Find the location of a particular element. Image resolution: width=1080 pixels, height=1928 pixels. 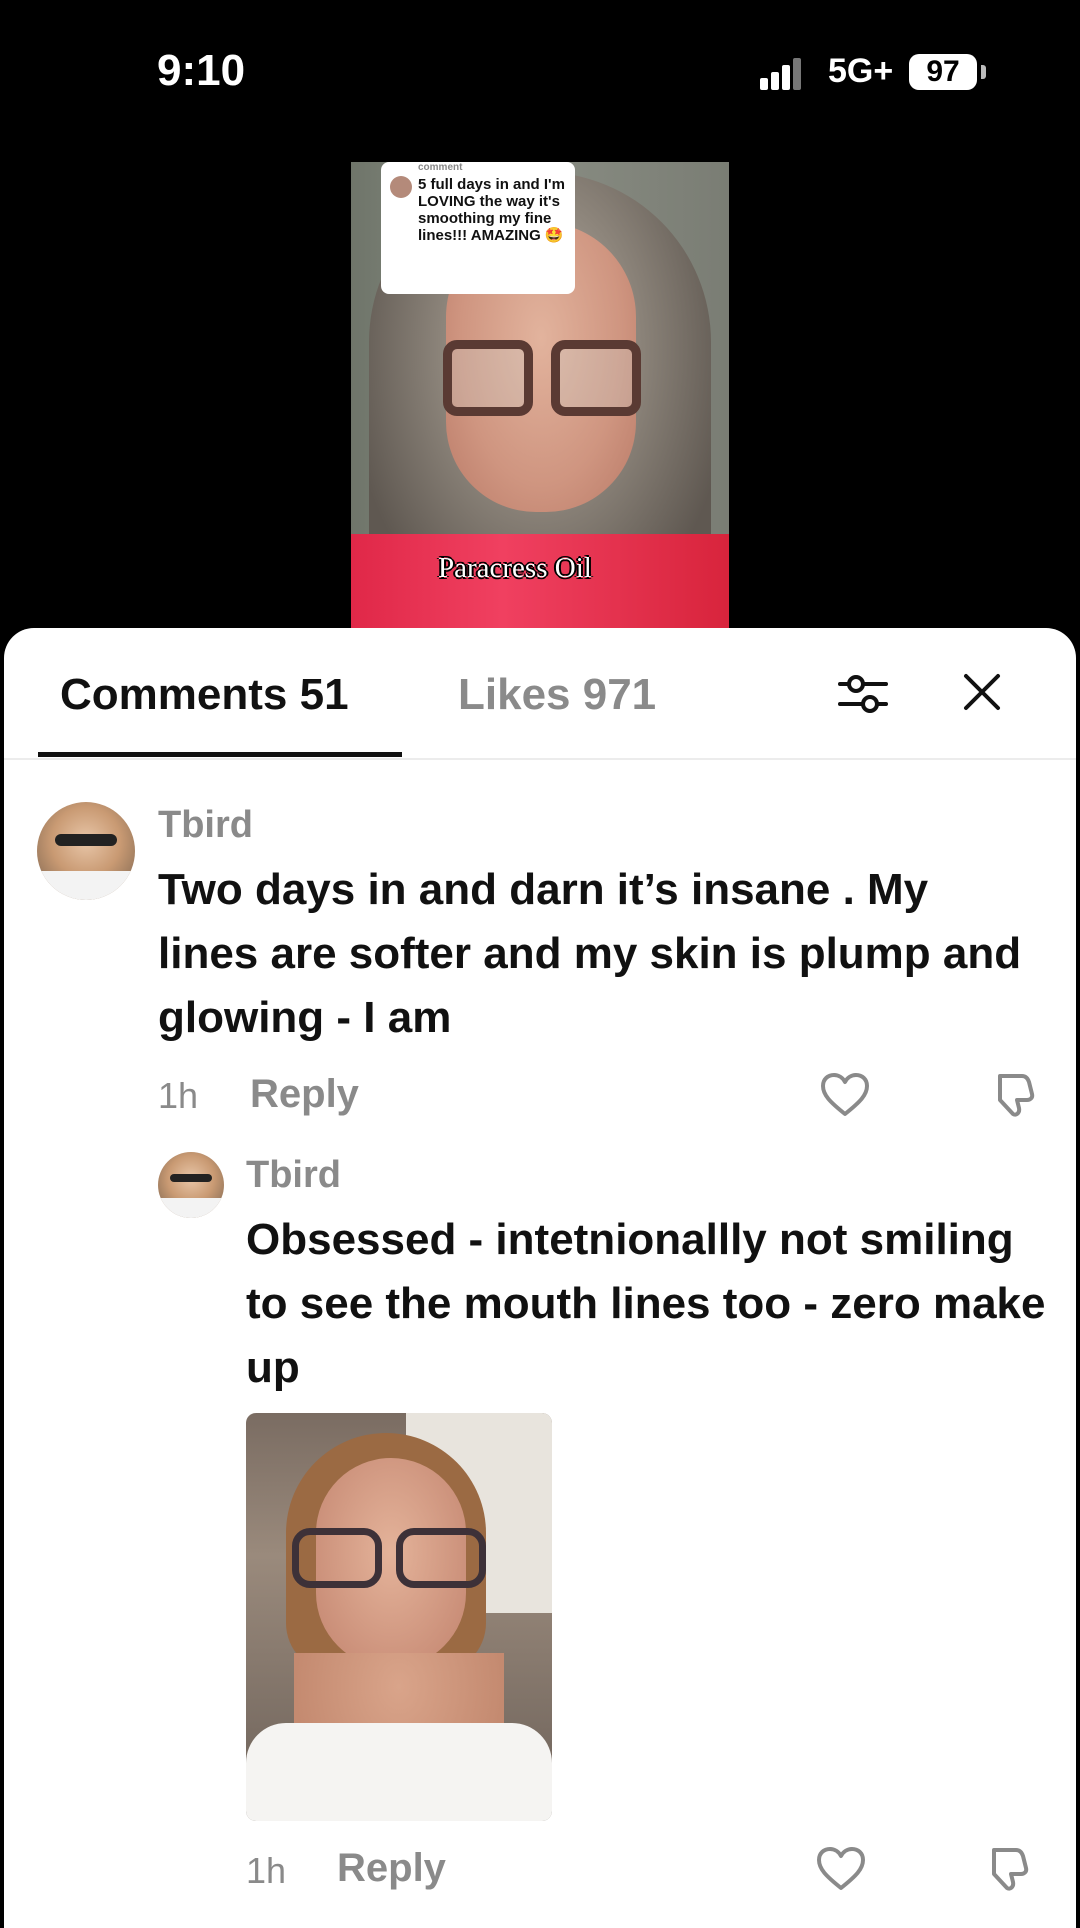

battery-tip is located at coordinates (983, 72).